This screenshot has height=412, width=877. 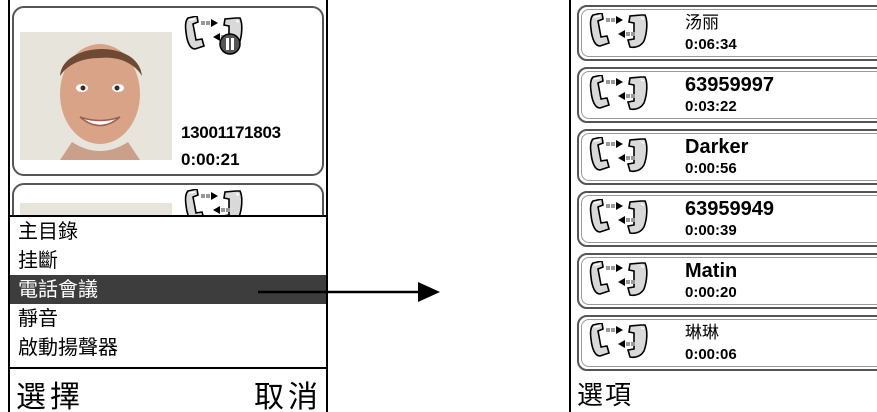 What do you see at coordinates (702, 333) in the screenshot?
I see `call-name: 琳琳` at bounding box center [702, 333].